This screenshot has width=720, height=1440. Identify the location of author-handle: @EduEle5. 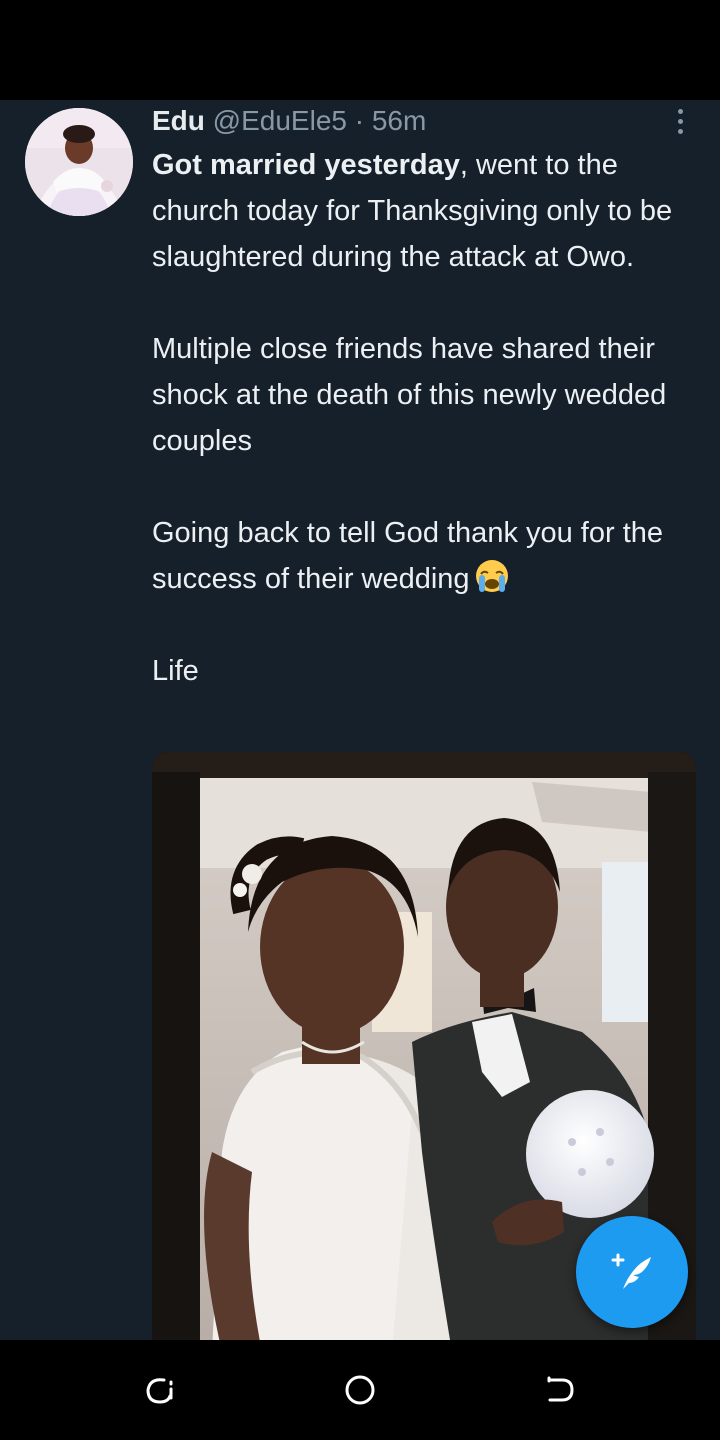
(280, 120).